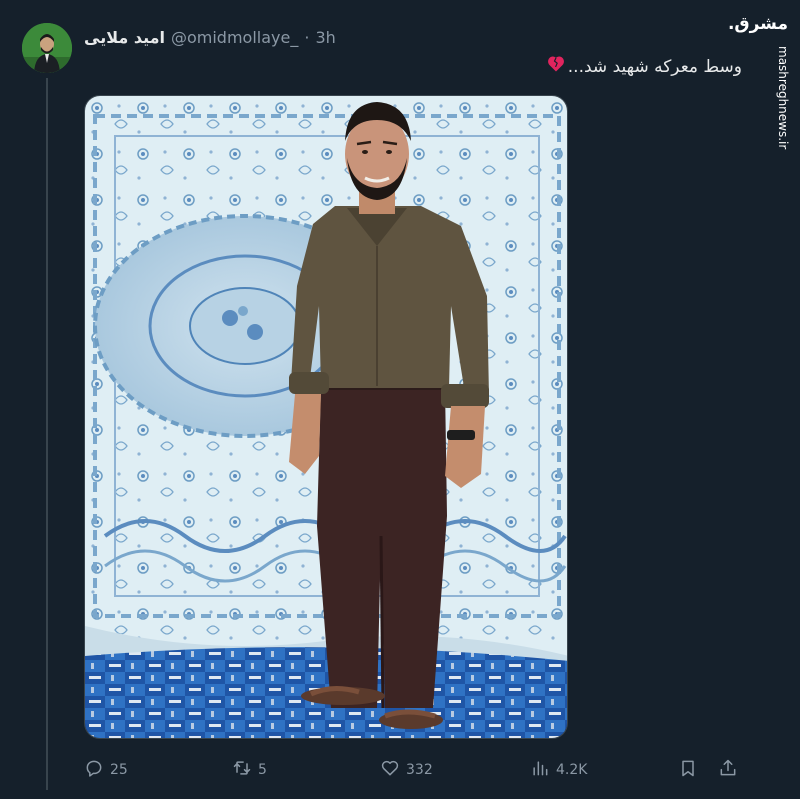 Image resolution: width=800 pixels, height=799 pixels. Describe the element at coordinates (242, 770) in the screenshot. I see `retweet-icon` at that location.